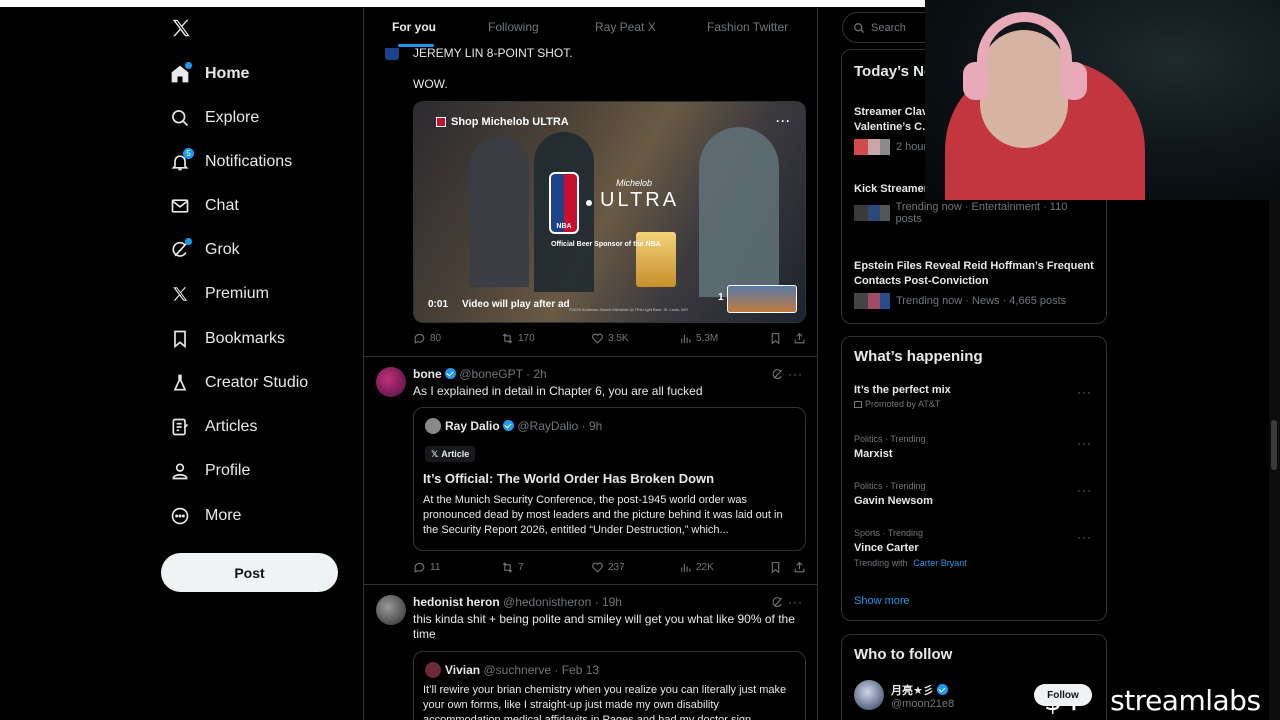 Image resolution: width=1280 pixels, height=720 pixels. What do you see at coordinates (940, 563) in the screenshot?
I see `trend-with-link: Carter Bryant` at bounding box center [940, 563].